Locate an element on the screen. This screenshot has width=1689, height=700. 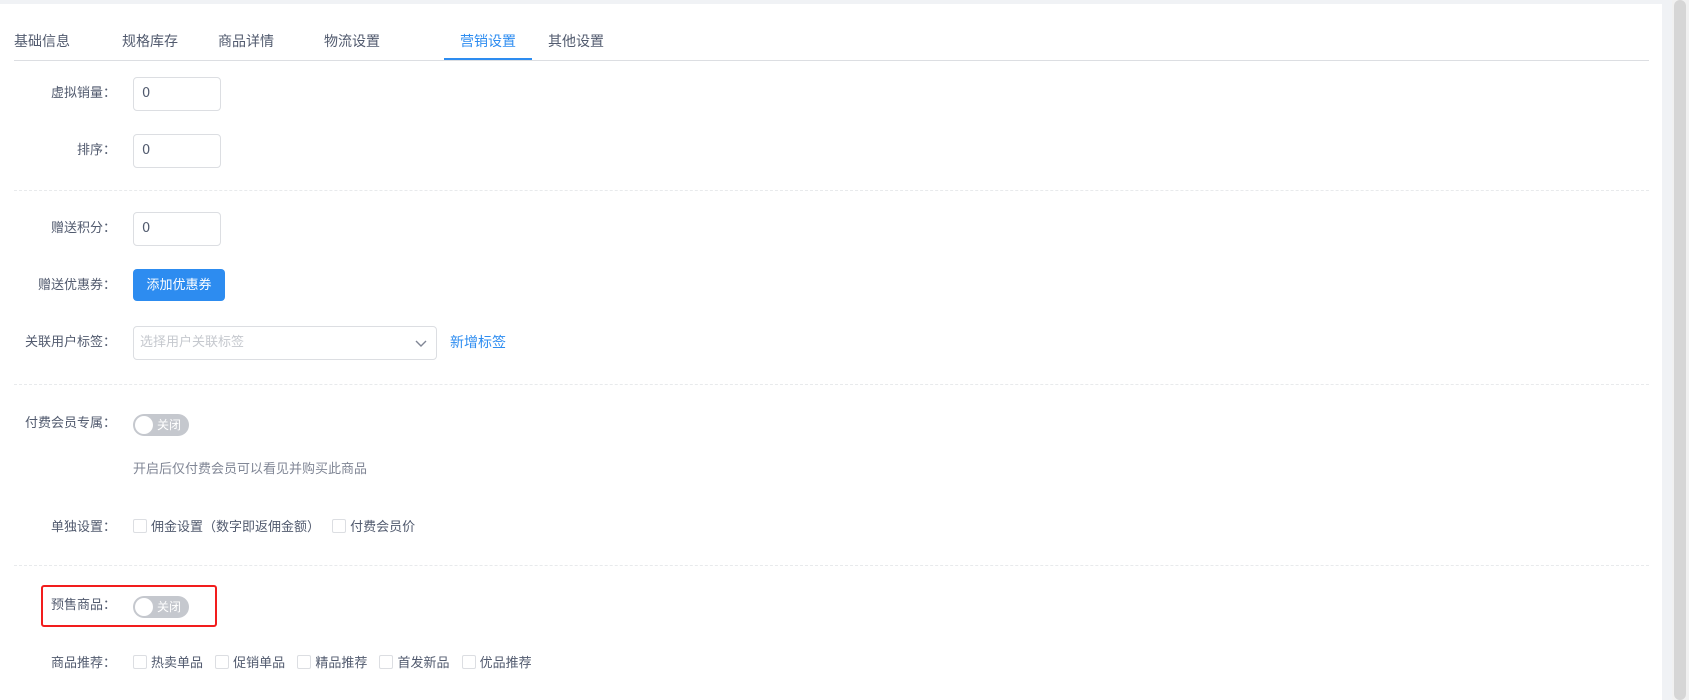
promo-checkbox: 促销单品 is located at coordinates (250, 664).